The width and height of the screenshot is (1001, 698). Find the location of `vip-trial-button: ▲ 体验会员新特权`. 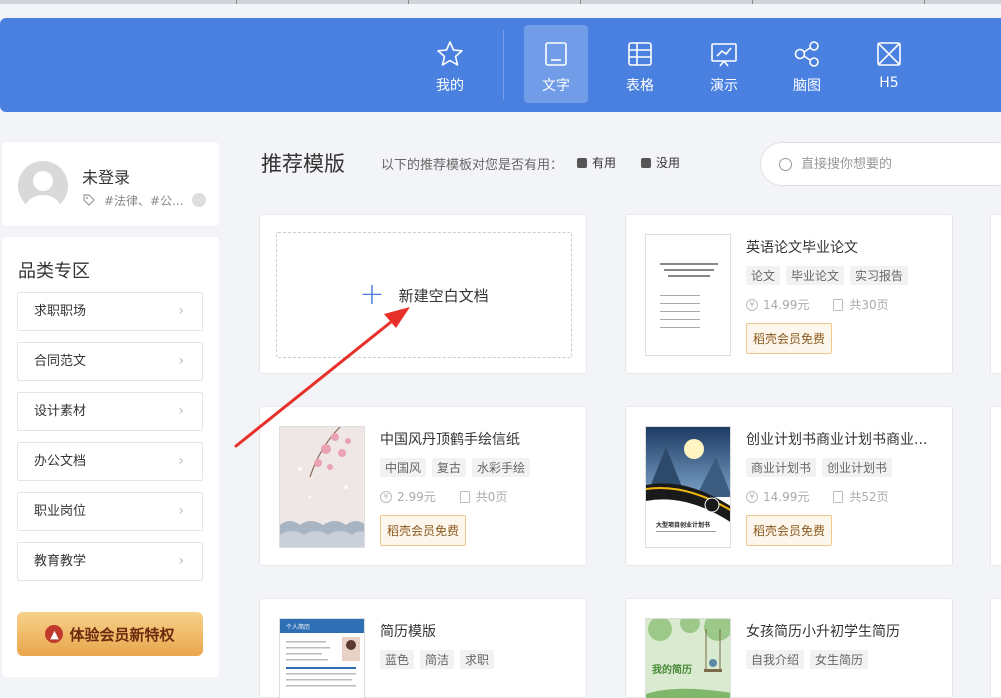

vip-trial-button: ▲ 体验会员新特权 is located at coordinates (110, 634).